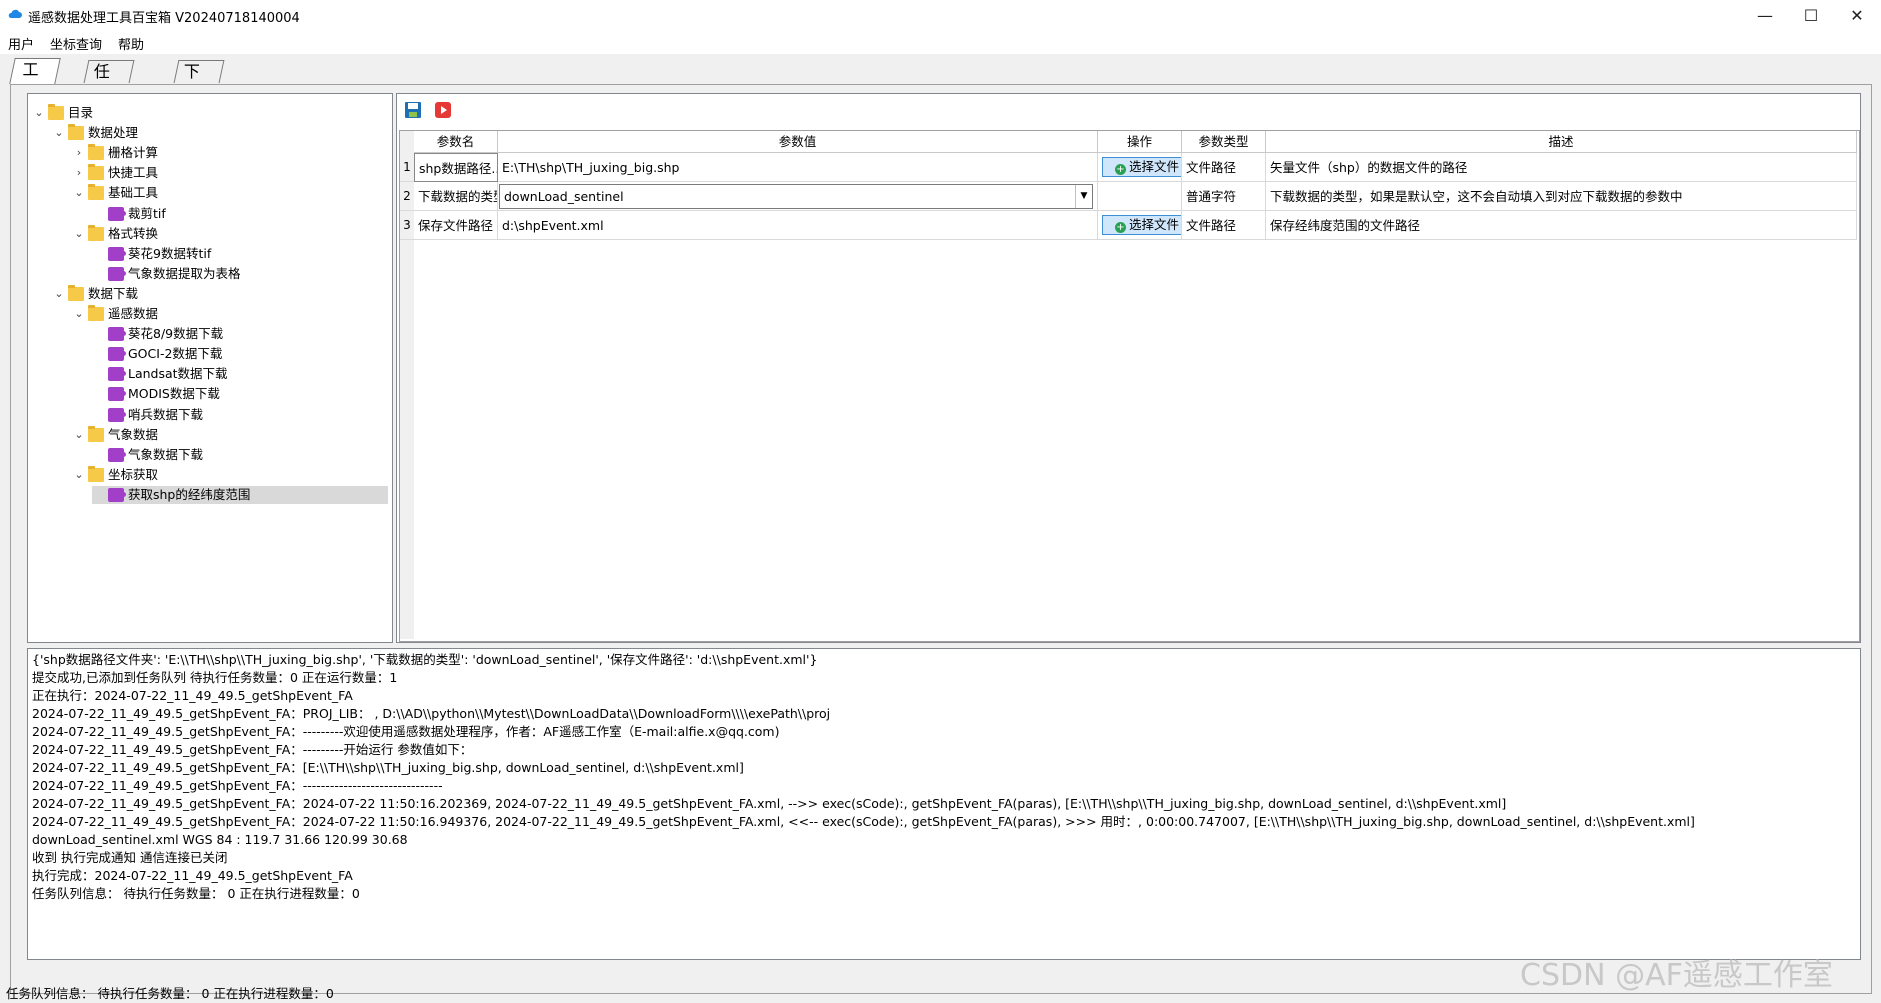  What do you see at coordinates (113, 133) in the screenshot?
I see `tree-node-label: 数据处理` at bounding box center [113, 133].